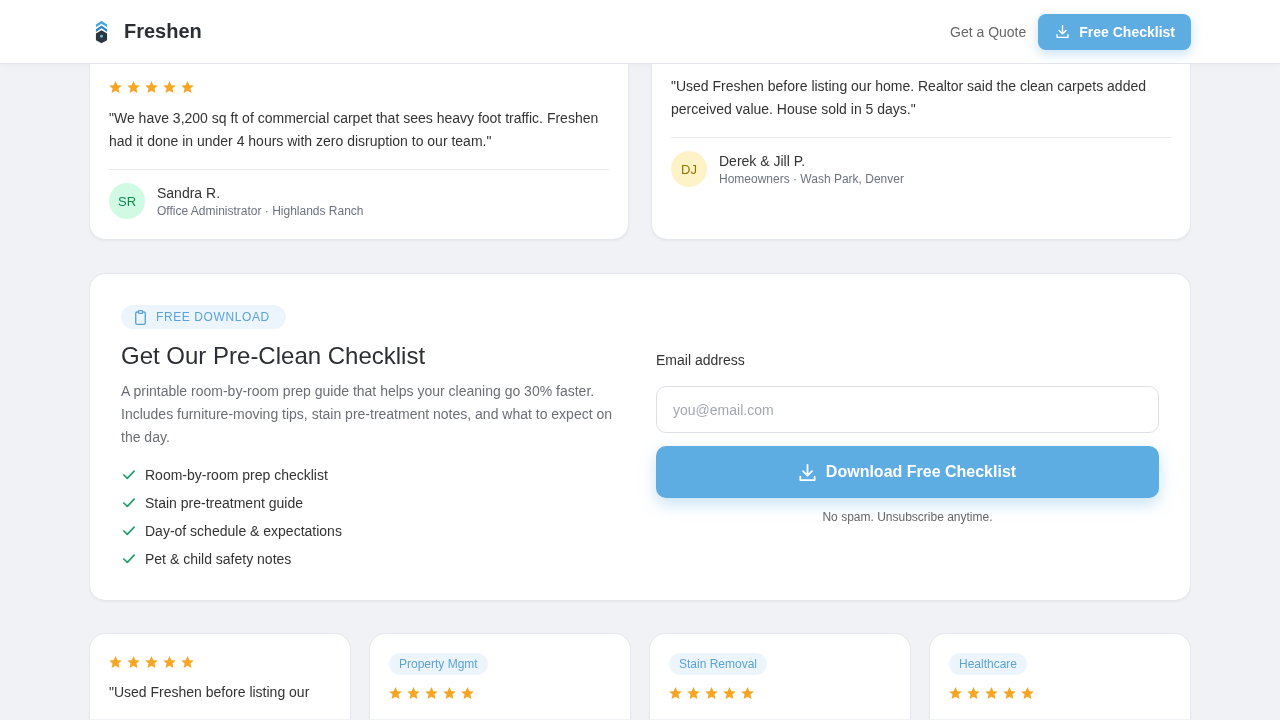  What do you see at coordinates (140, 317) in the screenshot?
I see `clipboard-icon` at bounding box center [140, 317].